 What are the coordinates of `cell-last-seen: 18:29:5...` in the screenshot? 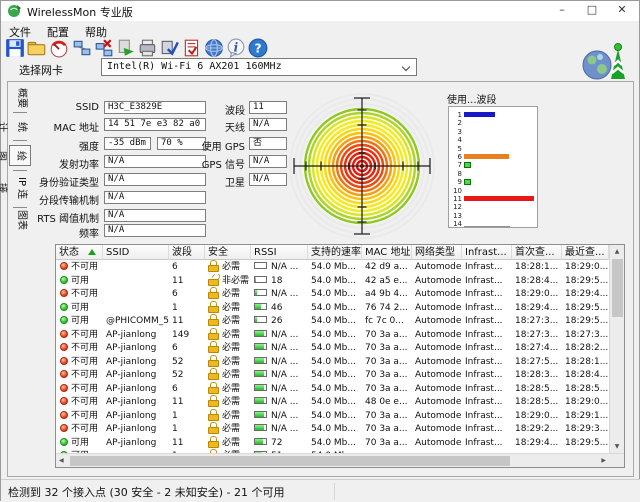 It's located at (587, 280).